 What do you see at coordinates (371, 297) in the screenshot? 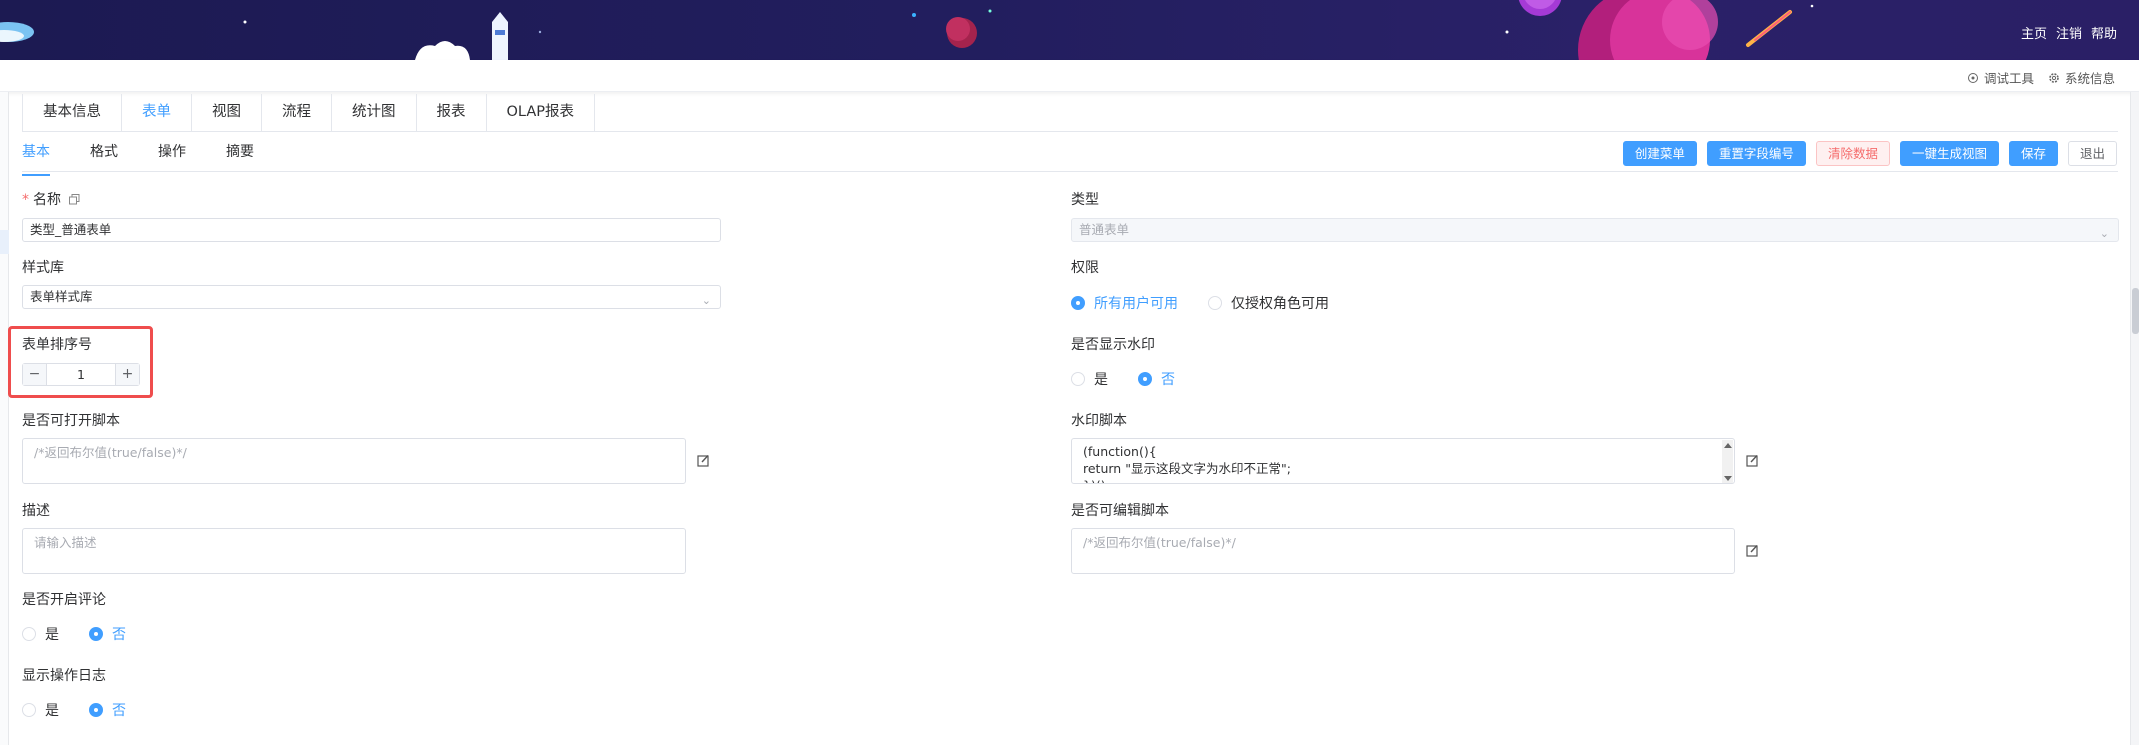
I see `style-lib-select: 表单样式库 ⌄` at bounding box center [371, 297].